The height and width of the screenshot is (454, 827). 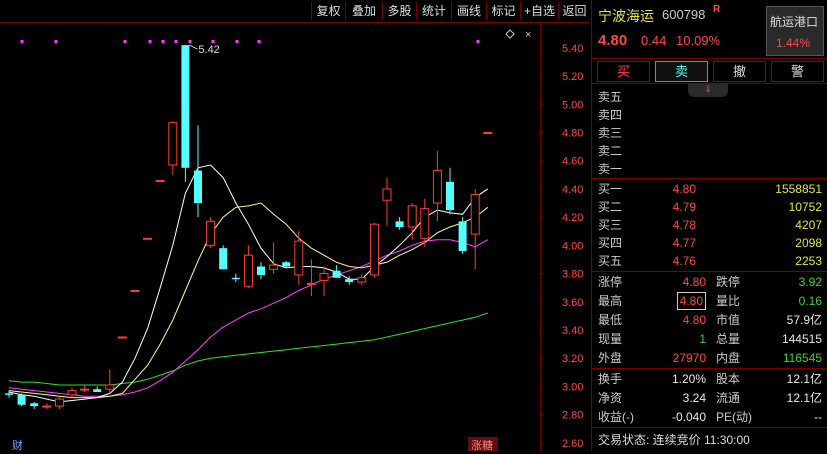 I want to click on toolbar-button-6: +自选, so click(x=539, y=11).